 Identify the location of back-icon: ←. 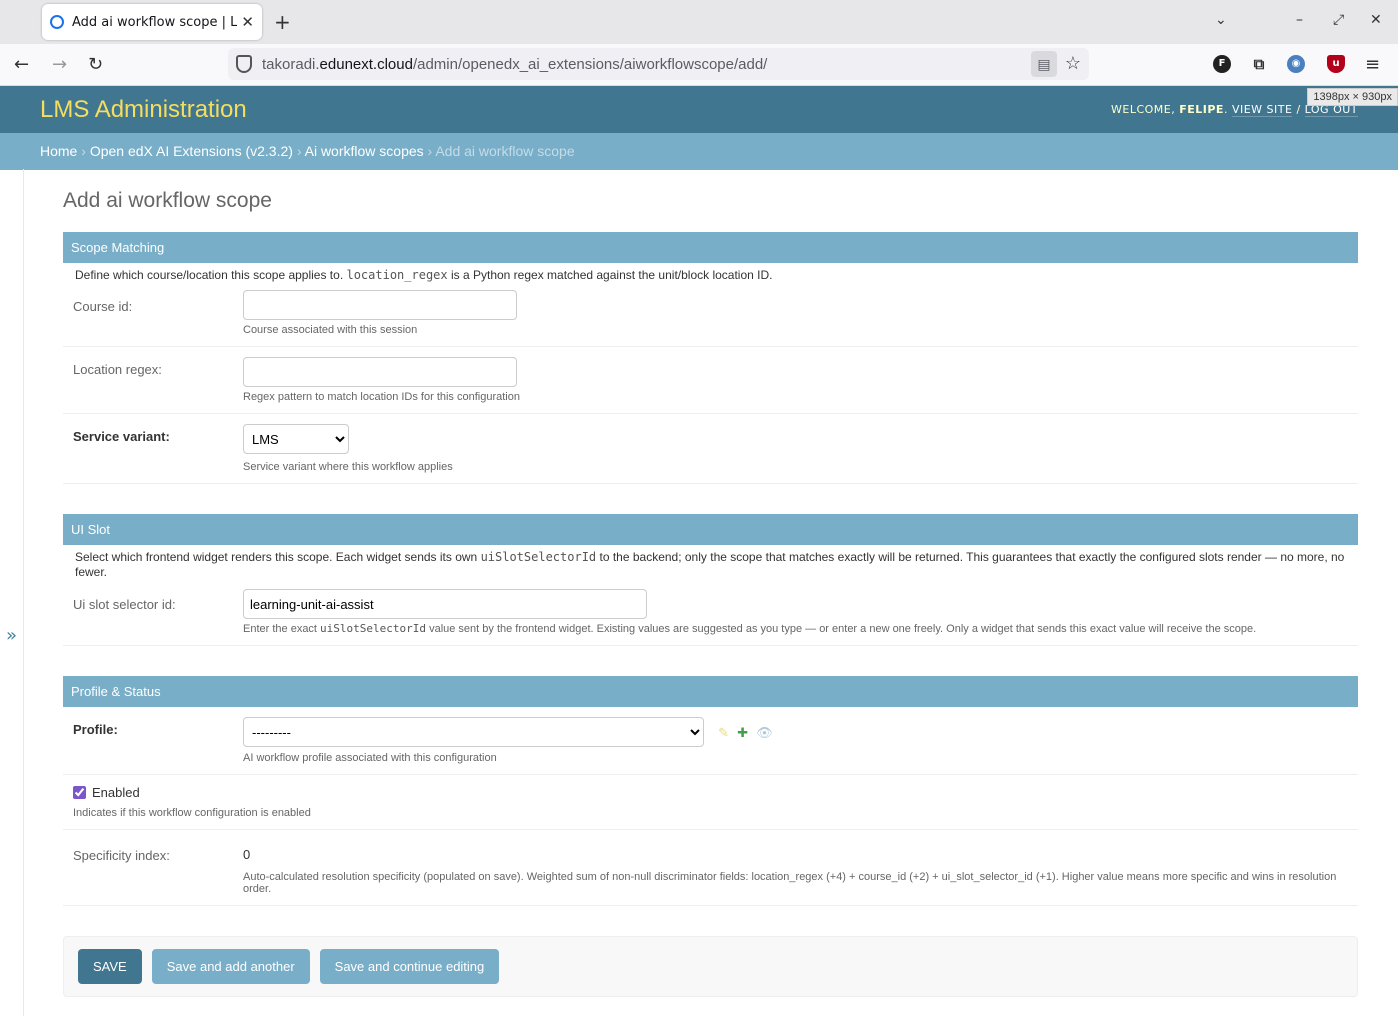
(21, 64).